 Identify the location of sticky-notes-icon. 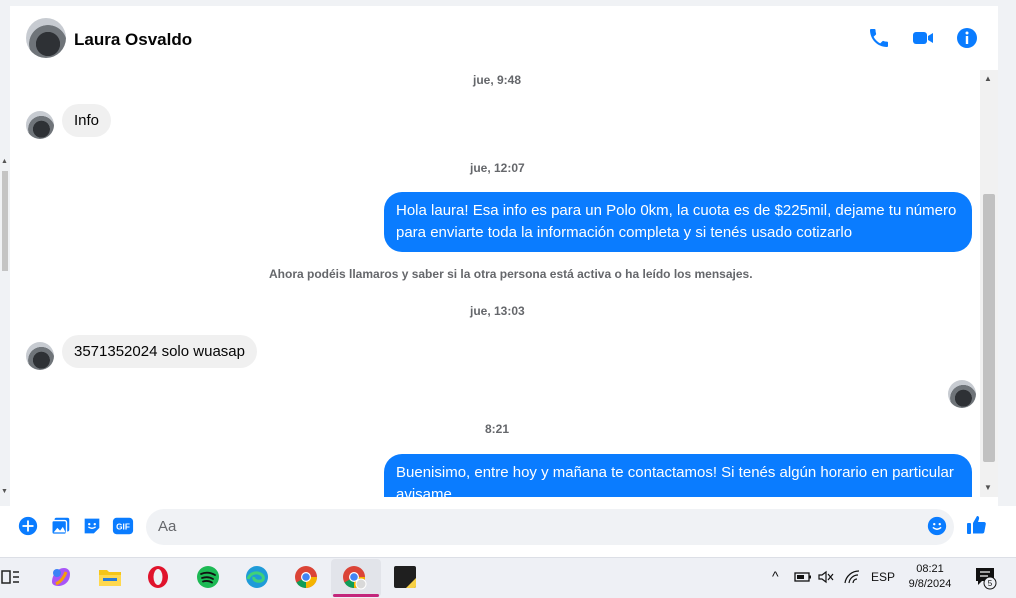
(405, 577).